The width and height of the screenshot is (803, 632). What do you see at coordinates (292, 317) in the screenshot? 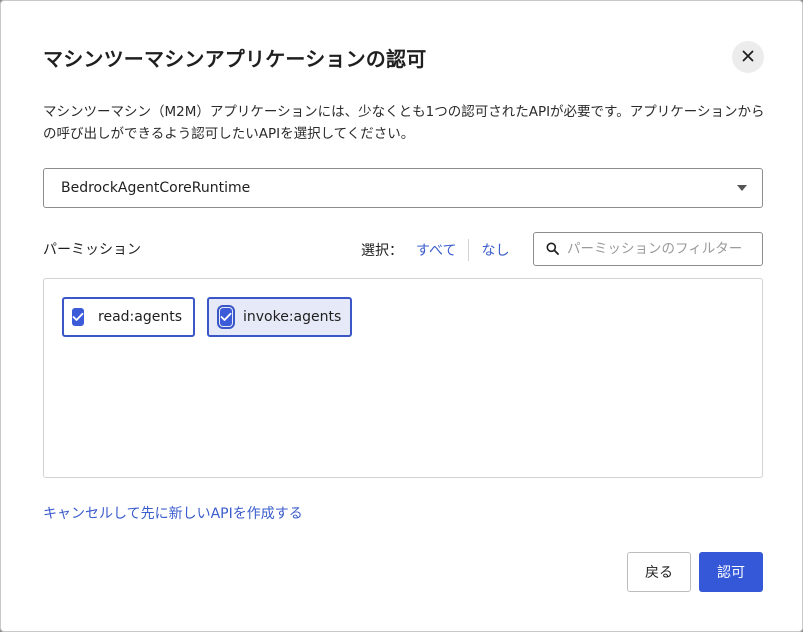
I see `permission-label: invoke:agents` at bounding box center [292, 317].